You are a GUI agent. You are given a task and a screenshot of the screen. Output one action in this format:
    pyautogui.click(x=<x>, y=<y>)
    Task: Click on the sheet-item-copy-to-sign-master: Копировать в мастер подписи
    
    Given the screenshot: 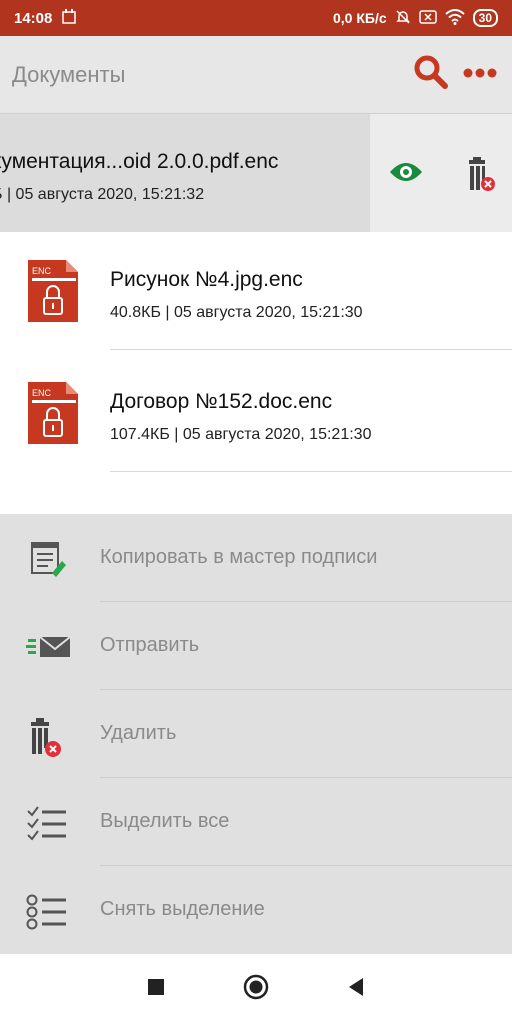 What is the action you would take?
    pyautogui.click(x=256, y=558)
    